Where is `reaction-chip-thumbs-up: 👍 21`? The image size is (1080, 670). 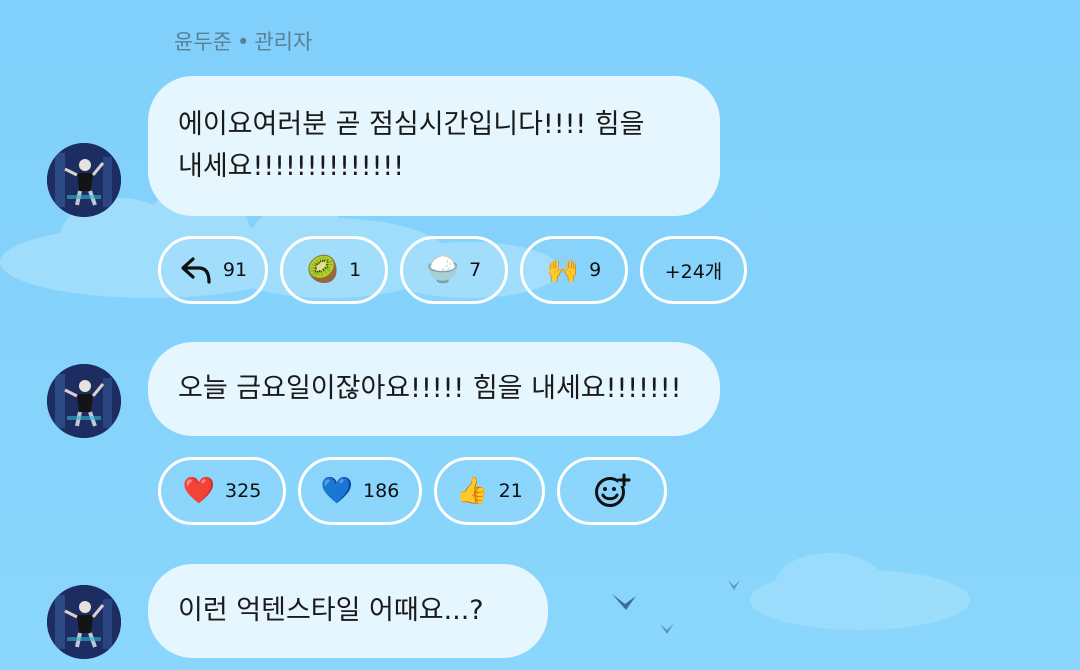 reaction-chip-thumbs-up: 👍 21 is located at coordinates (489, 491).